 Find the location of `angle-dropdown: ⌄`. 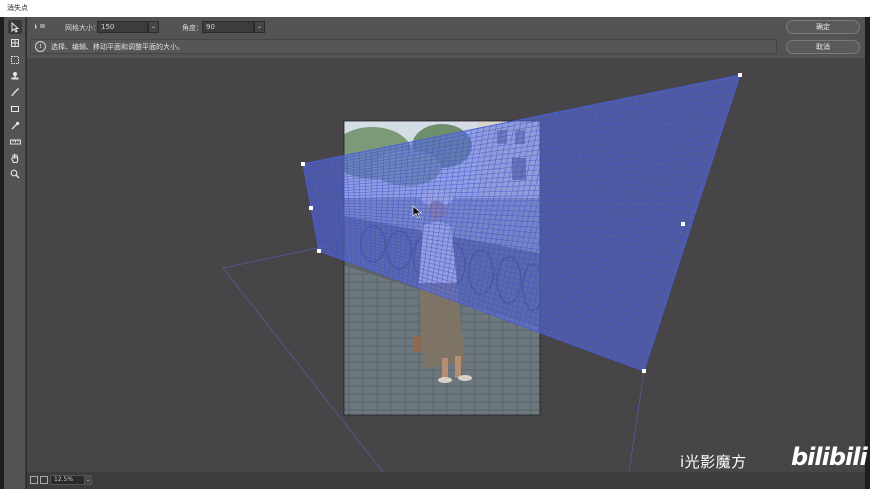

angle-dropdown: ⌄ is located at coordinates (259, 27).